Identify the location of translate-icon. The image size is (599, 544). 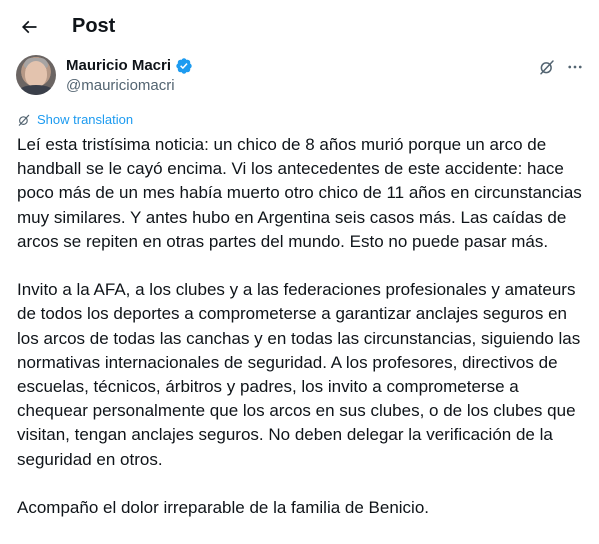
(24, 120).